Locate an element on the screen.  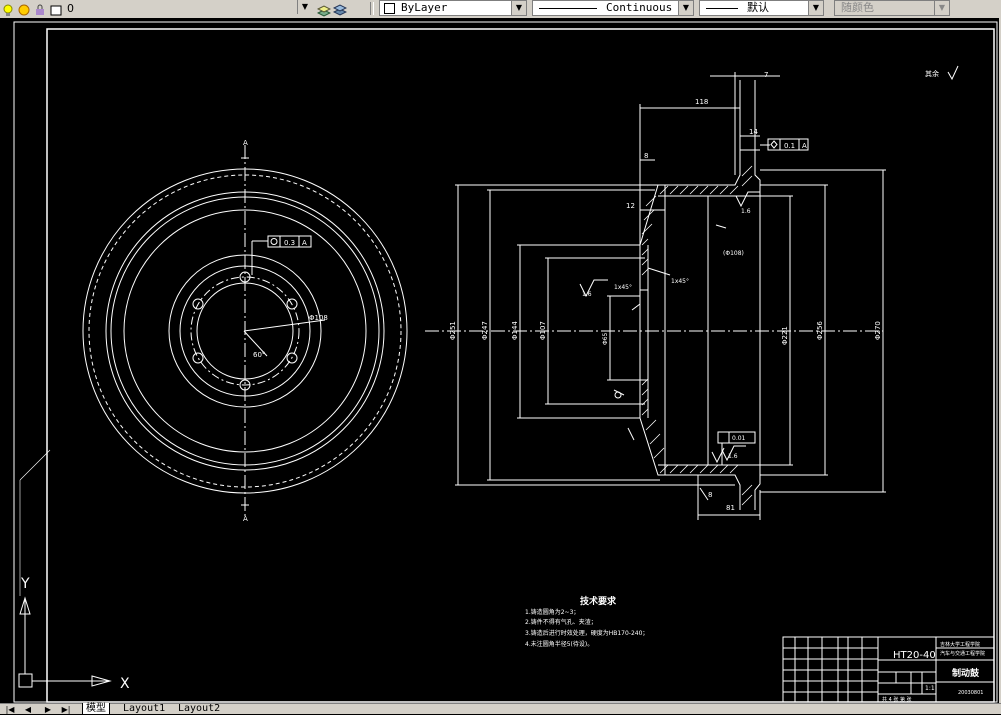
lineweight-combo: 默认 ▼ is located at coordinates (761, 8).